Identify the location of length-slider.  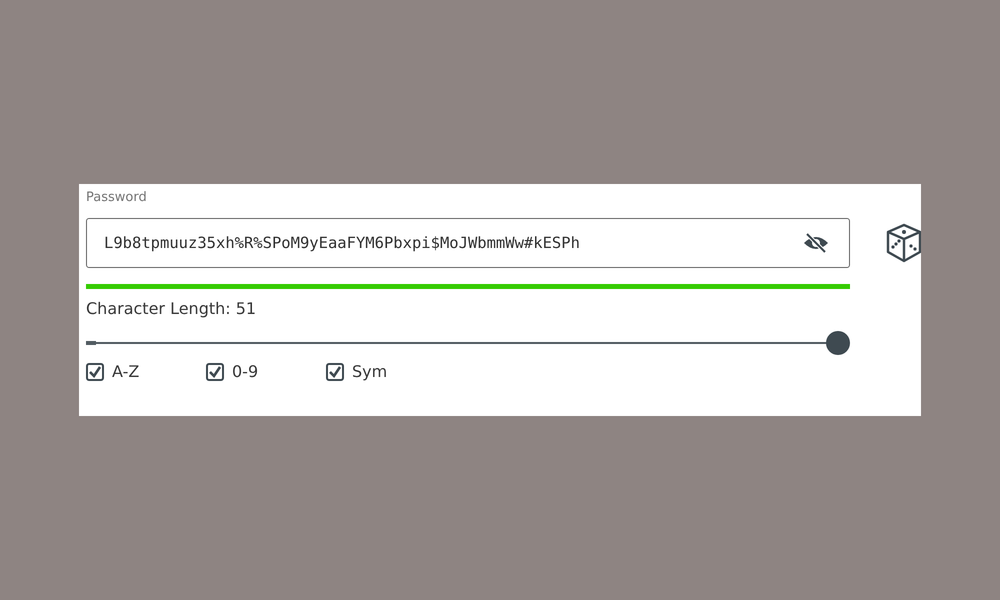
(468, 343).